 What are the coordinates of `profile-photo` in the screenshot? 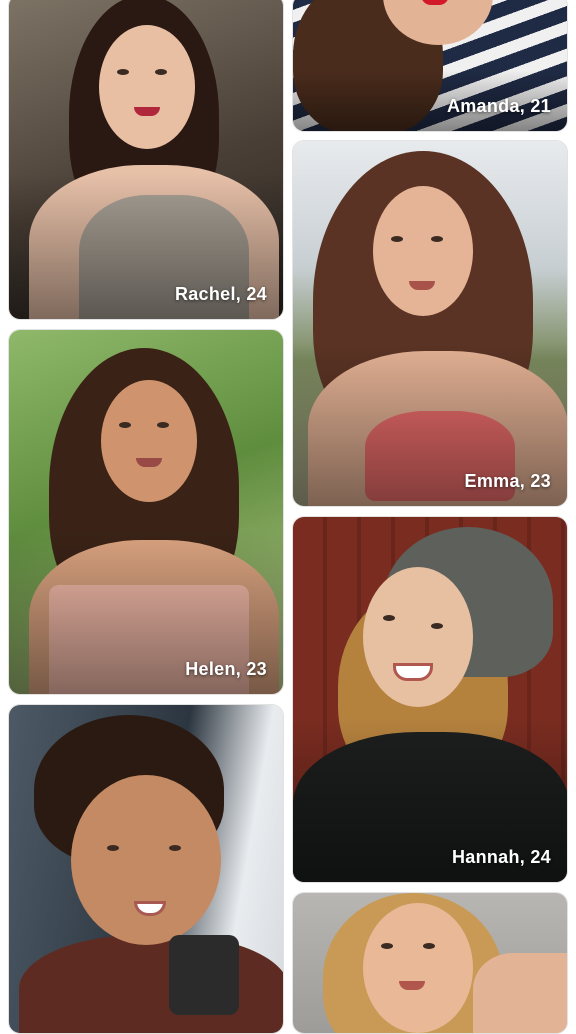 It's located at (430, 963).